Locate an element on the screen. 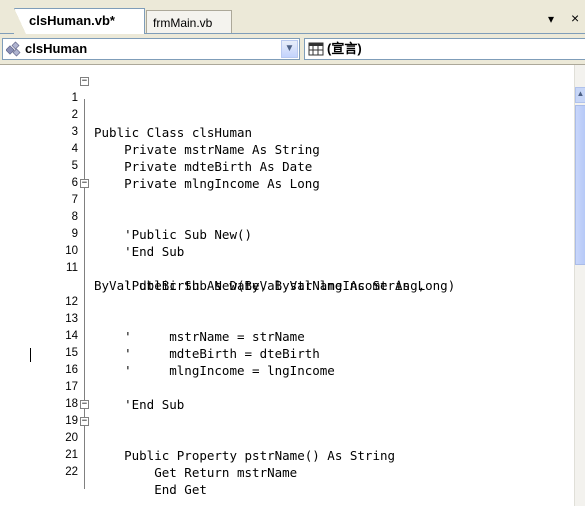 The width and height of the screenshot is (585, 506). close-document-icon: × is located at coordinates (575, 18).